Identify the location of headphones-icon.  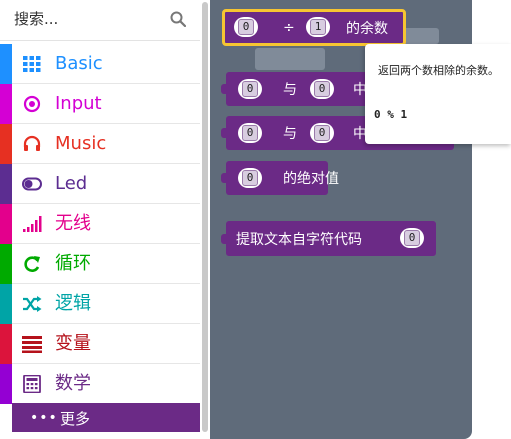
(32, 143).